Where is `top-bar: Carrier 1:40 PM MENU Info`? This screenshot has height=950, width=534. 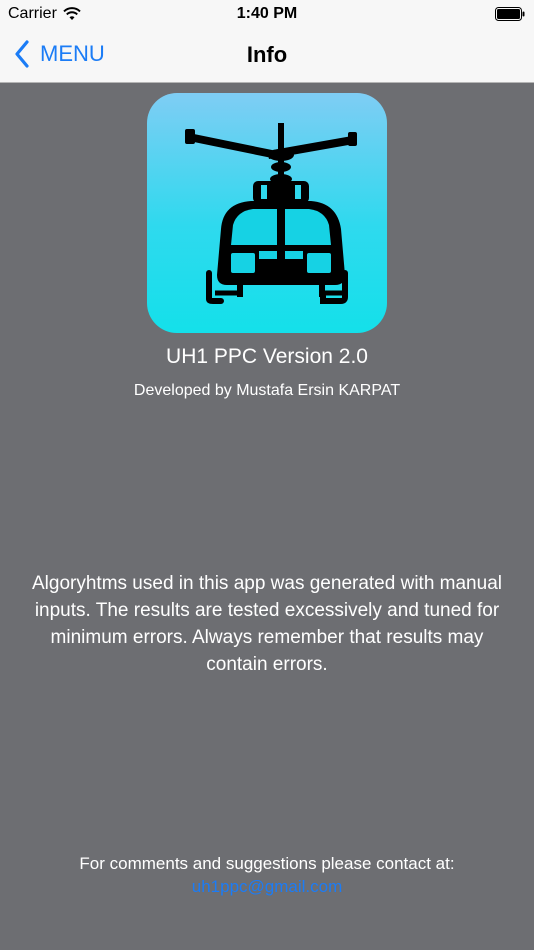
top-bar: Carrier 1:40 PM MENU Info is located at coordinates (267, 41).